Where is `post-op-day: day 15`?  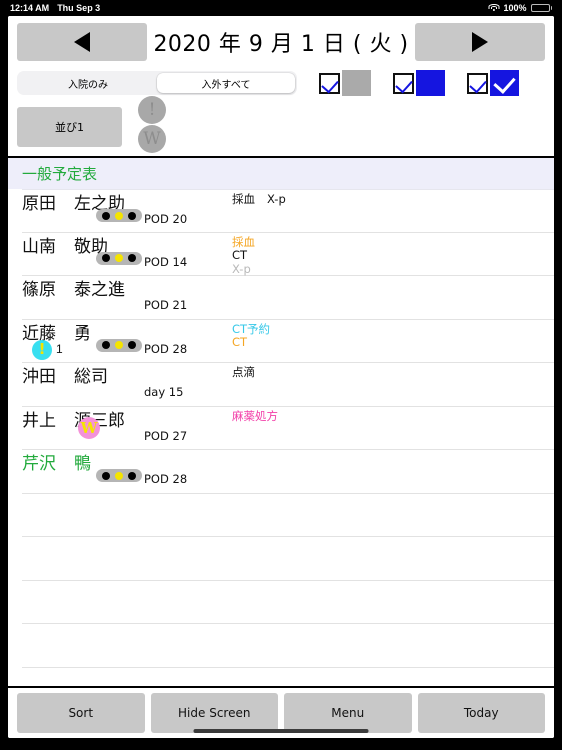
post-op-day: day 15 is located at coordinates (164, 392).